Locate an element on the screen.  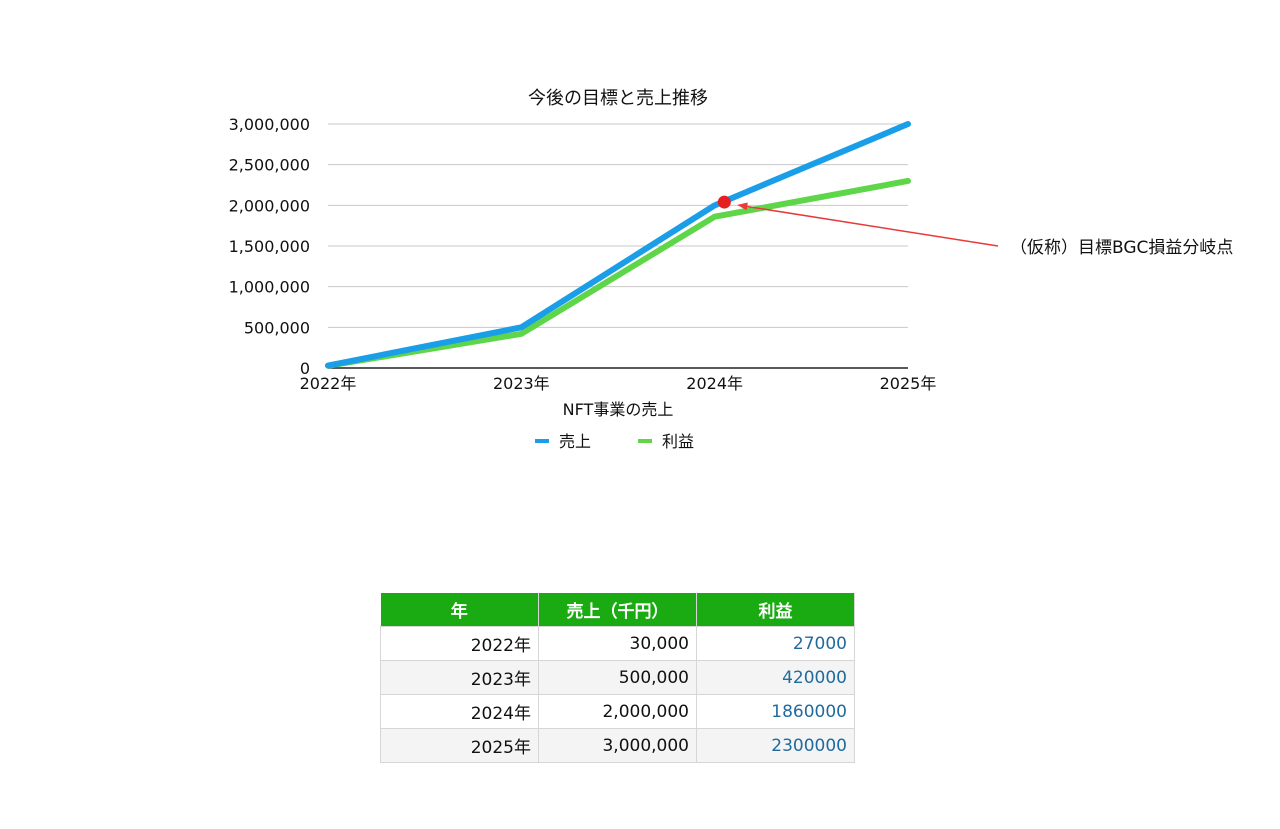
x-tick-label: 2025年 is located at coordinates (908, 383).